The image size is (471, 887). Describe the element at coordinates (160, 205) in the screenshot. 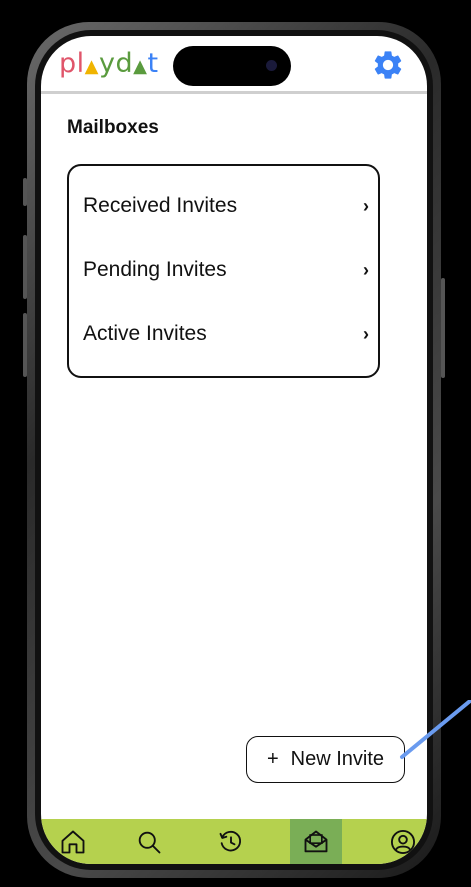

I see `mailbox-item-label: Received Invites` at that location.